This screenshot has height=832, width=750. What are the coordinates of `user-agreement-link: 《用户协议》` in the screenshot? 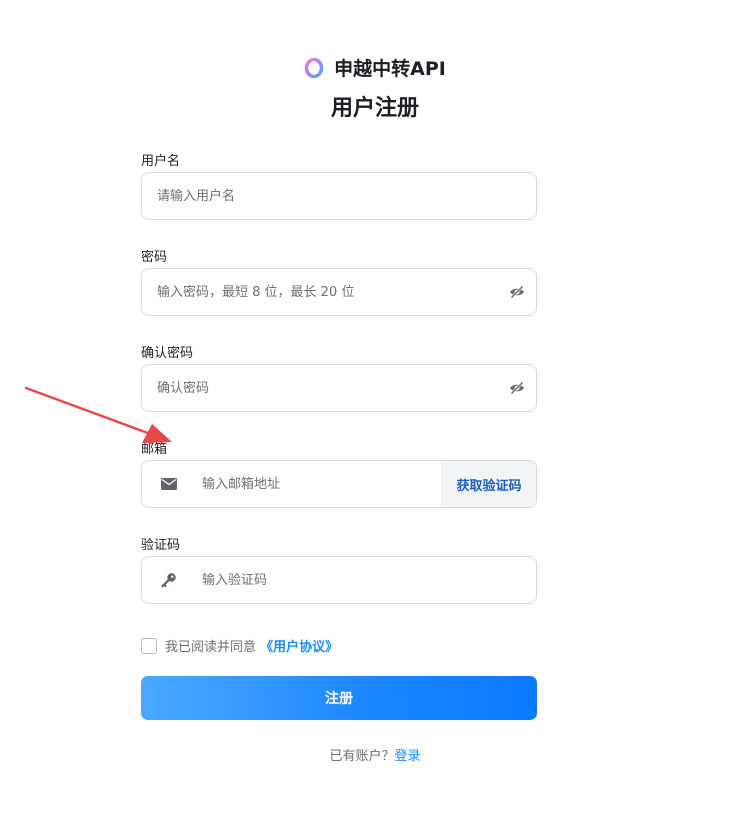 It's located at (299, 647).